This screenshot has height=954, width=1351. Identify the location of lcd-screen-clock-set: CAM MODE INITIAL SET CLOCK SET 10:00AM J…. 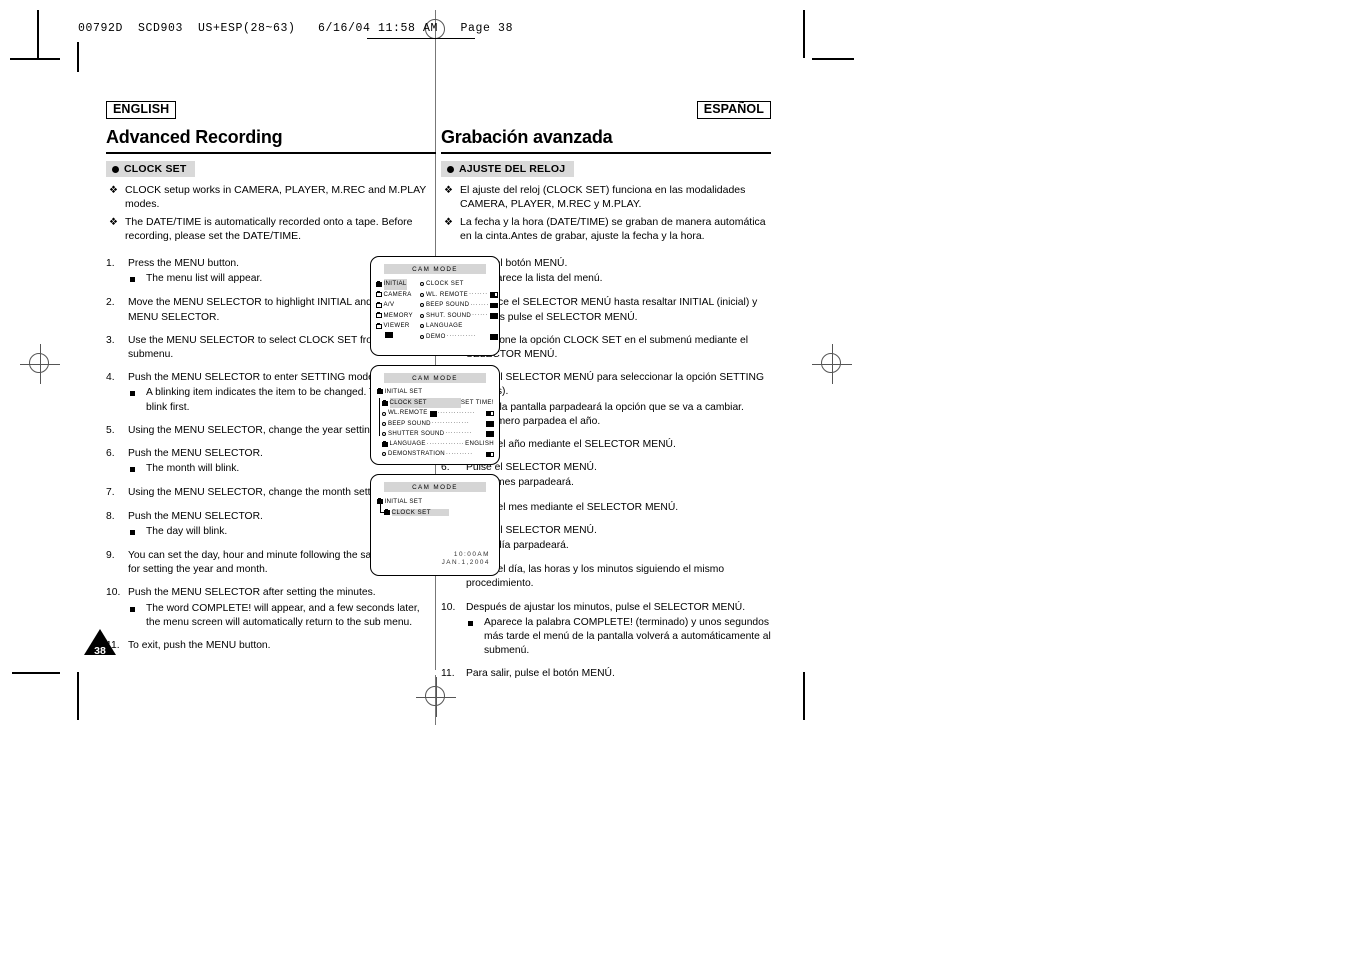
(435, 525).